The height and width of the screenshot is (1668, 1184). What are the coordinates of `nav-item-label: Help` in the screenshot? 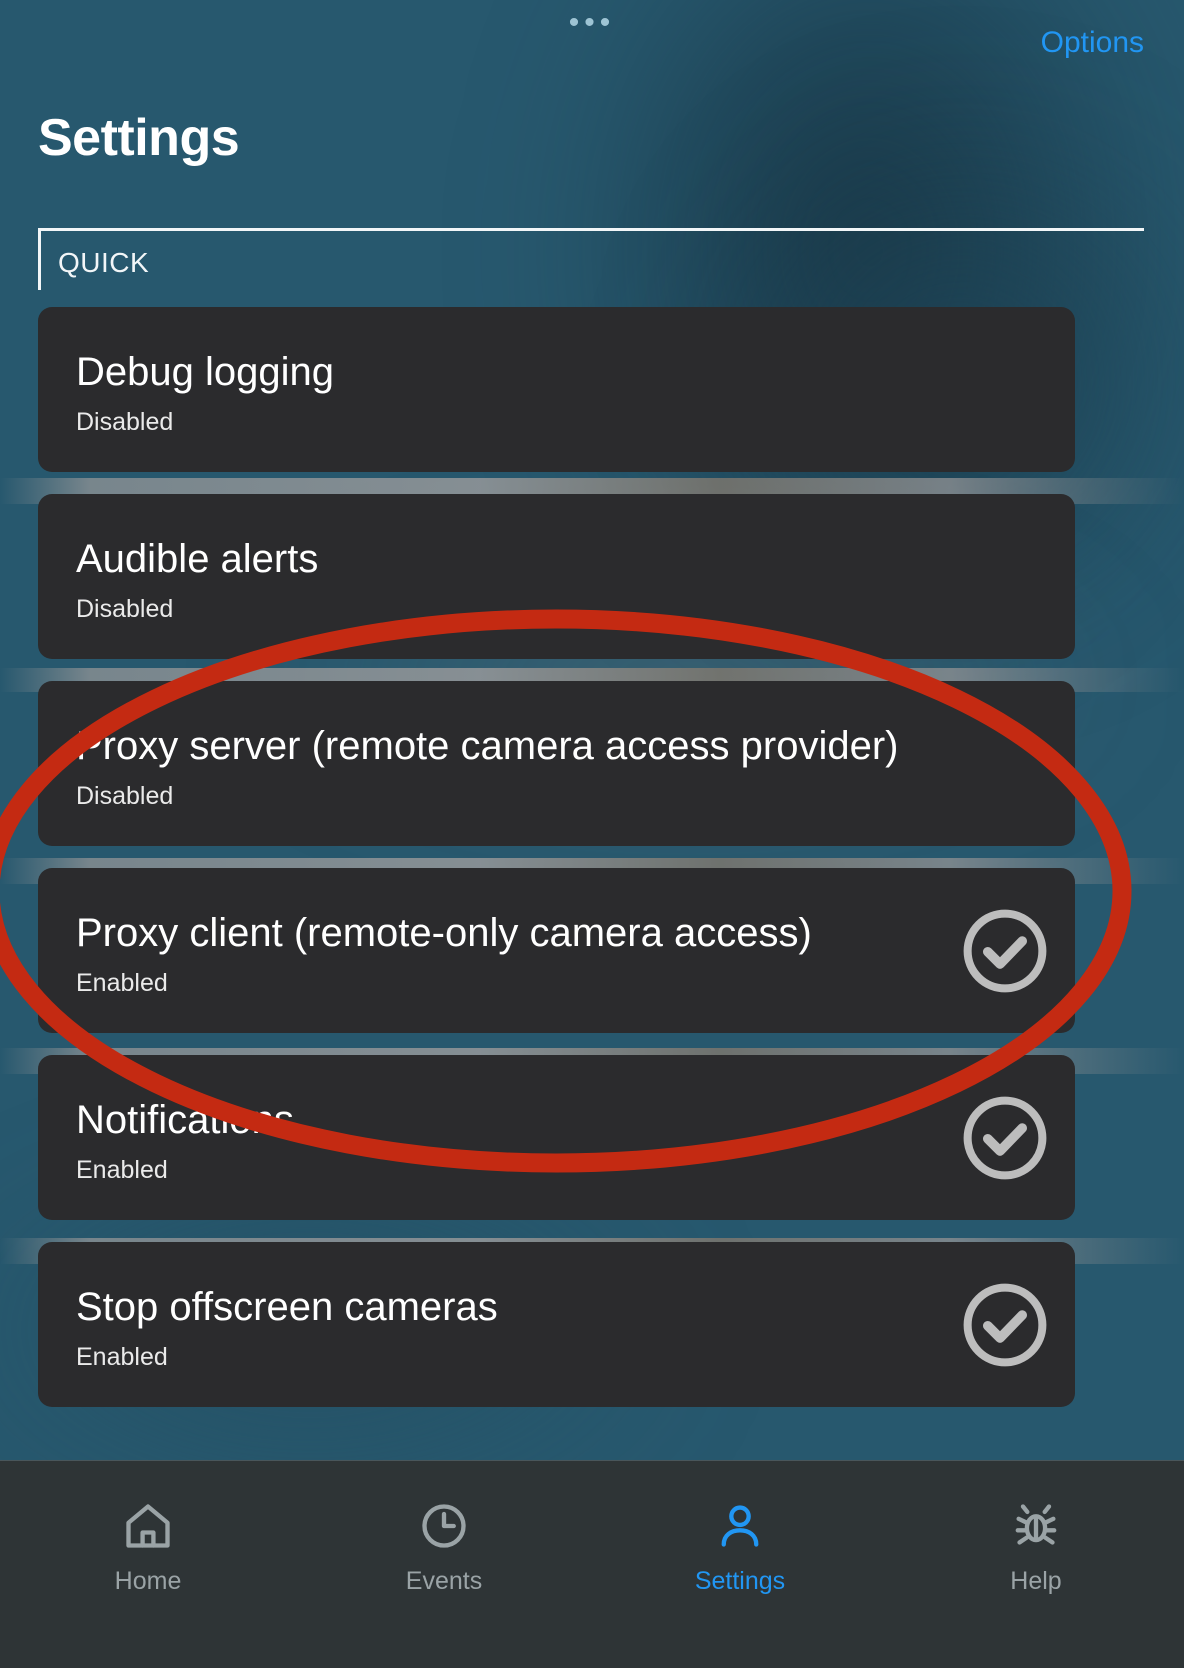 It's located at (1036, 1581).